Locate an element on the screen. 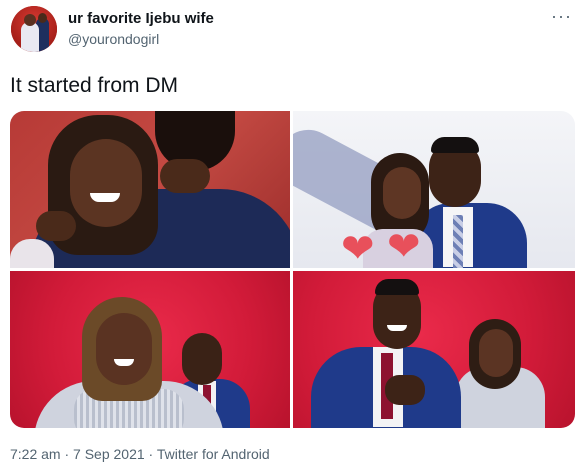  more-horizontal-icon: ··· is located at coordinates (561, 16).